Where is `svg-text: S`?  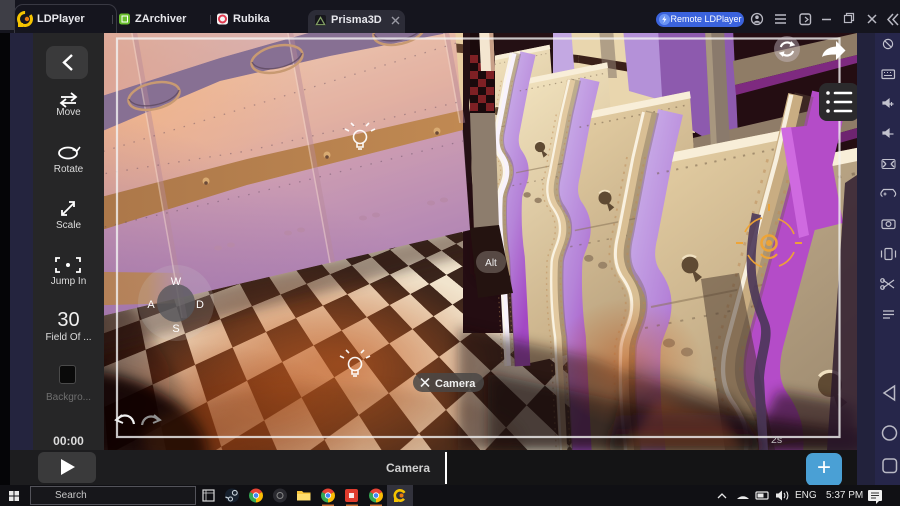
svg-text: S is located at coordinates (175, 329).